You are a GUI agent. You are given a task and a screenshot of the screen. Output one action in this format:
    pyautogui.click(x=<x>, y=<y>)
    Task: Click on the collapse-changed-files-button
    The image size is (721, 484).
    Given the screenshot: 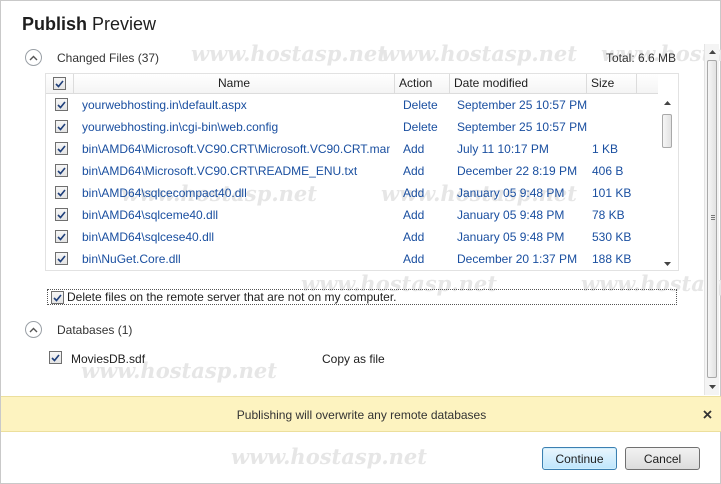 What is the action you would take?
    pyautogui.click(x=33, y=57)
    